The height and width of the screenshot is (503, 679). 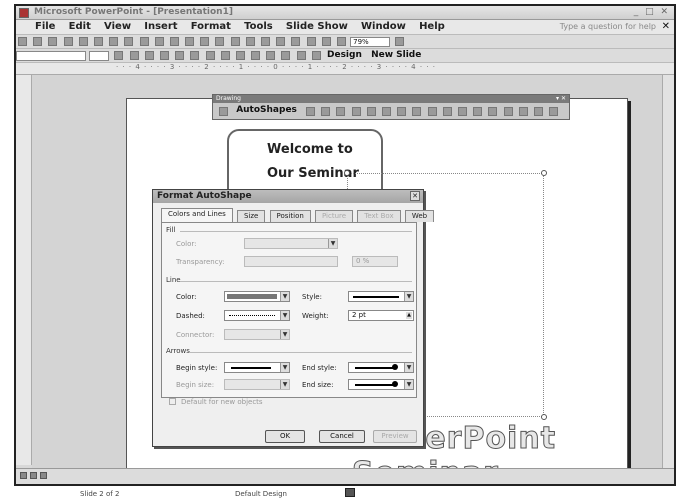 I want to click on bold-icon, so click(x=119, y=55).